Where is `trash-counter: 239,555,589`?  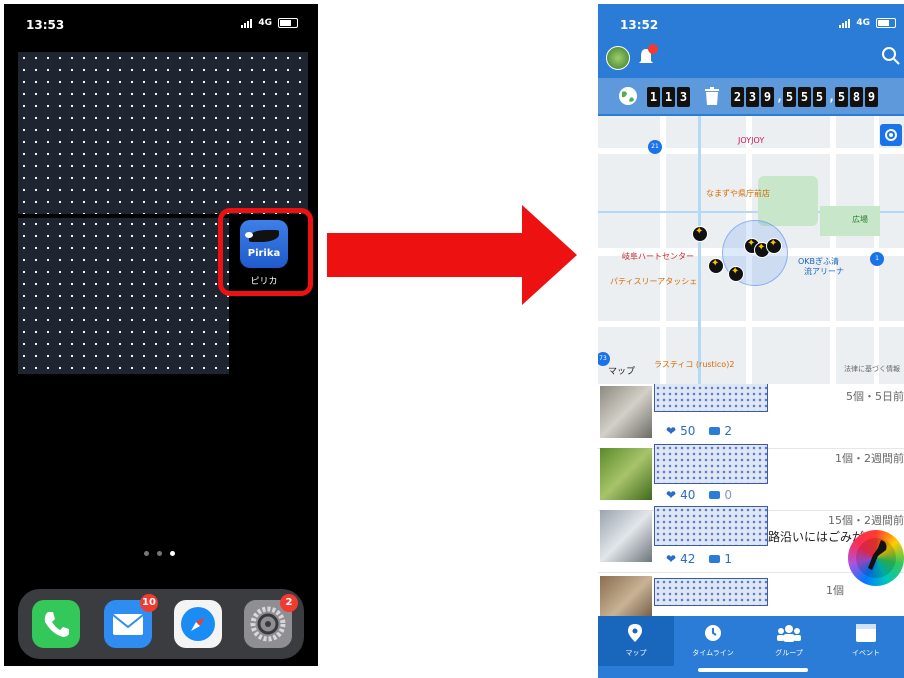 trash-counter: 239,555,589 is located at coordinates (805, 96).